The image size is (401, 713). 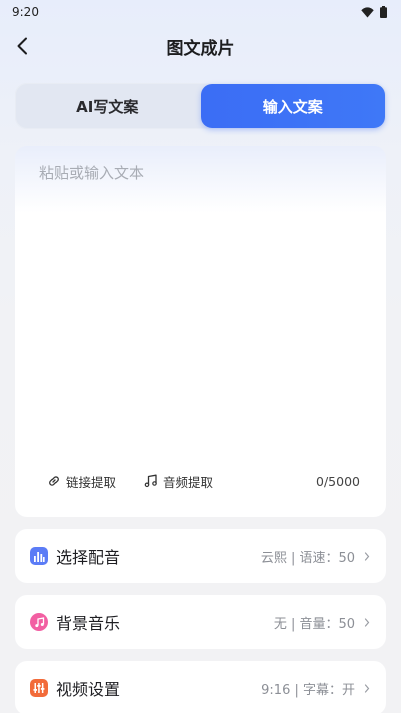 I want to click on music-setting-label: 背景音乐, so click(x=88, y=623).